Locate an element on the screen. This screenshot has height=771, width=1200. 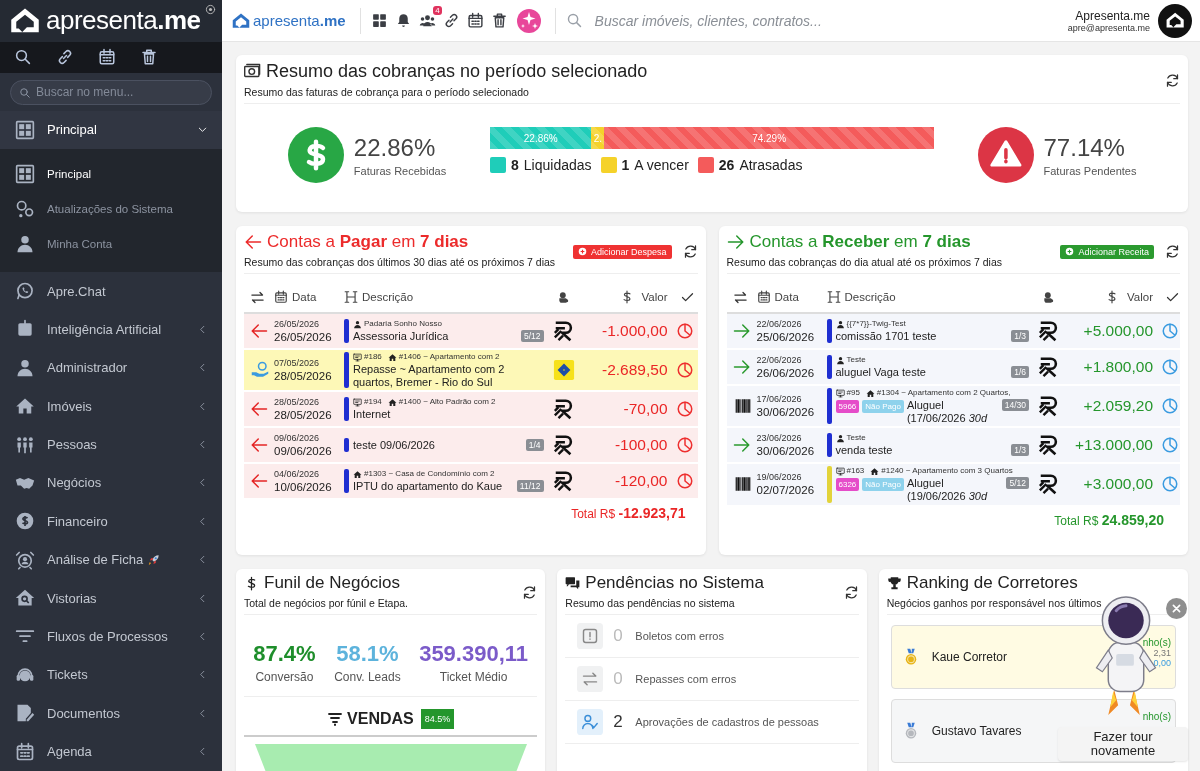
card-title: Contas a Pagar em 7 dias is located at coordinates (368, 242).